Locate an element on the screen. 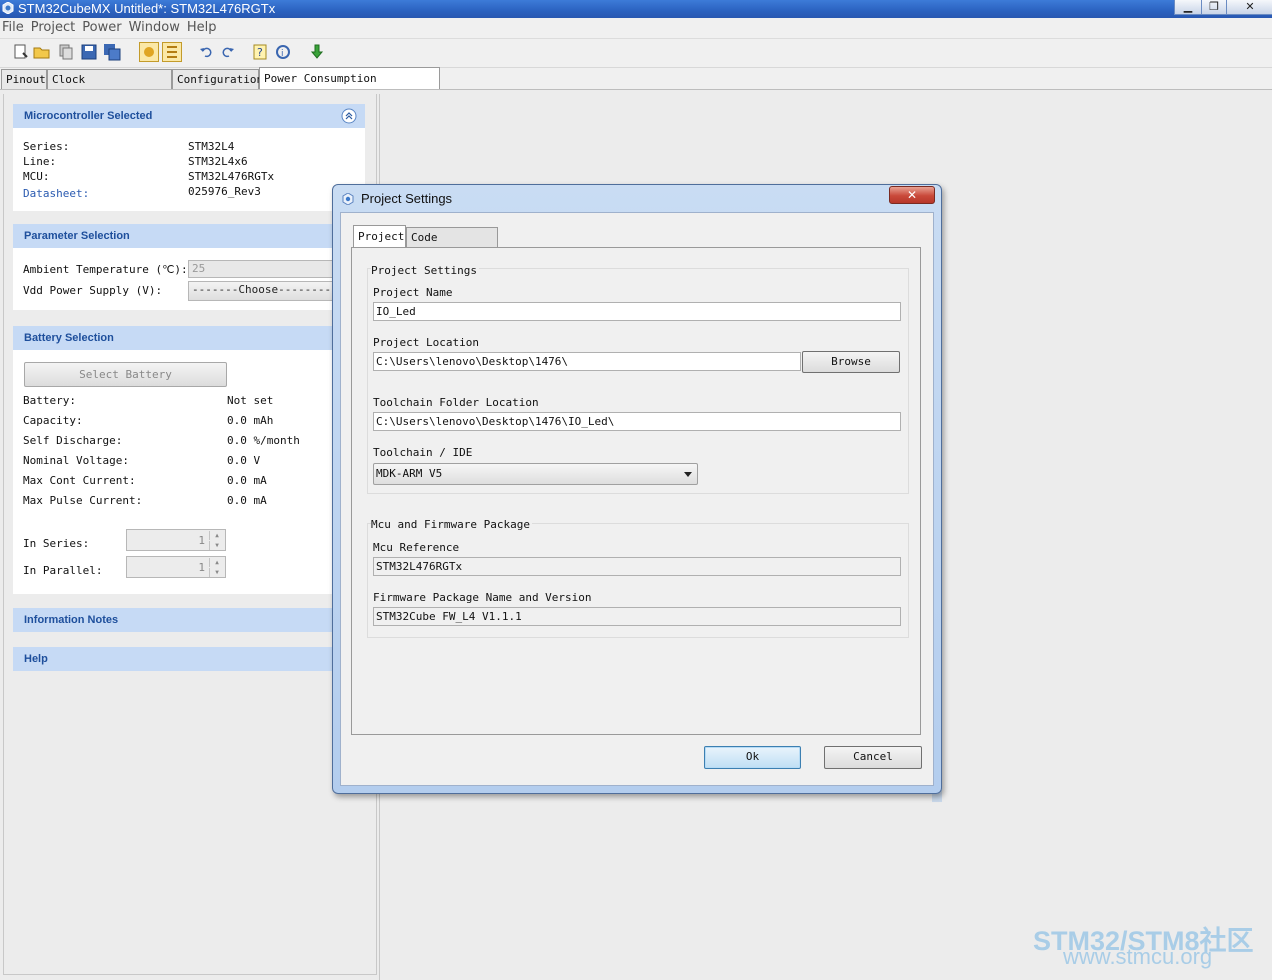  datasheet-link: Datasheet: is located at coordinates (56, 193).